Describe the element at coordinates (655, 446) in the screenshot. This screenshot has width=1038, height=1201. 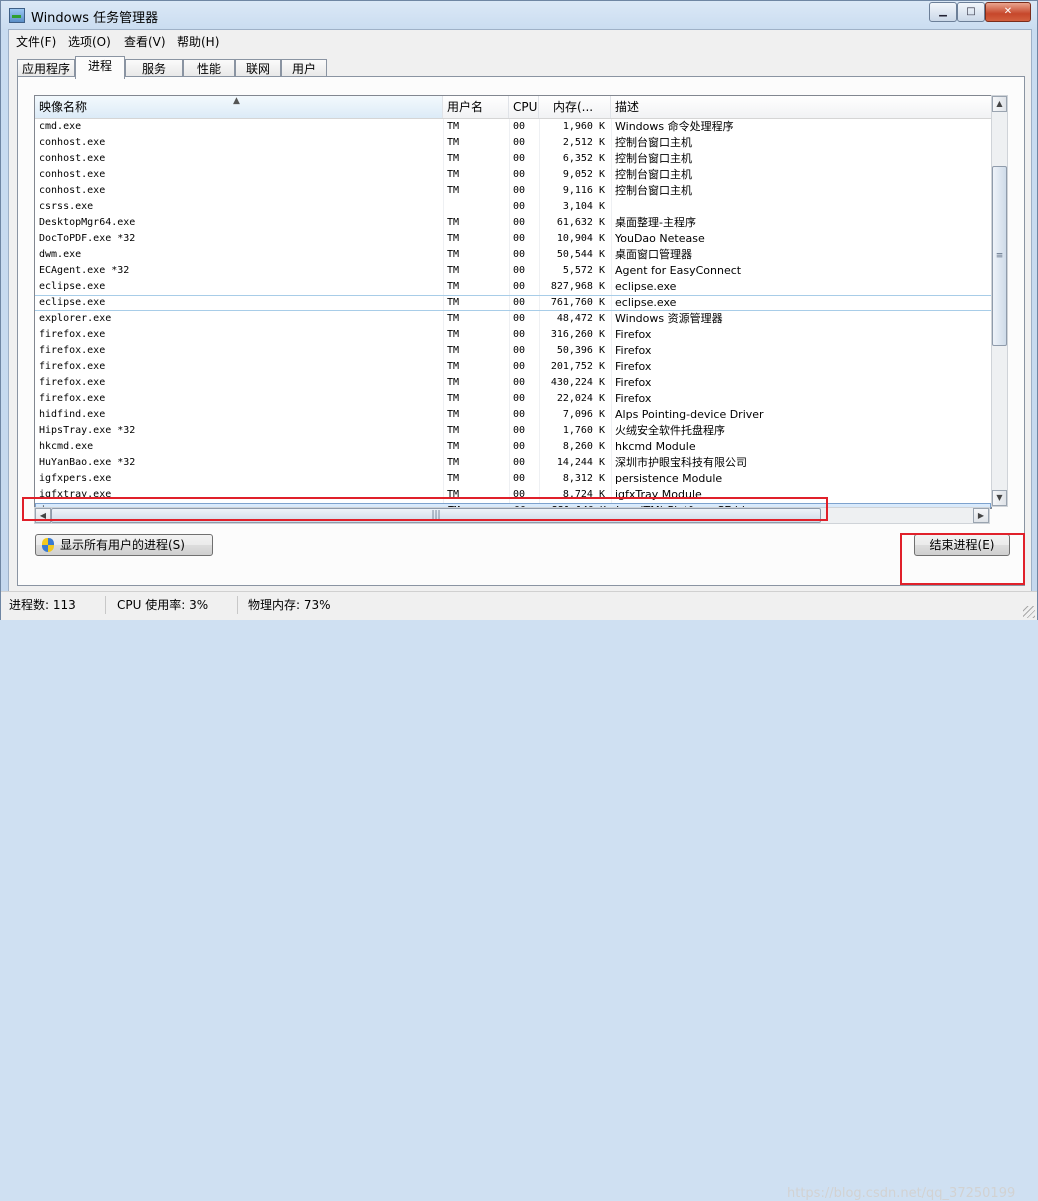
I see `process-description: hkcmd Module` at that location.